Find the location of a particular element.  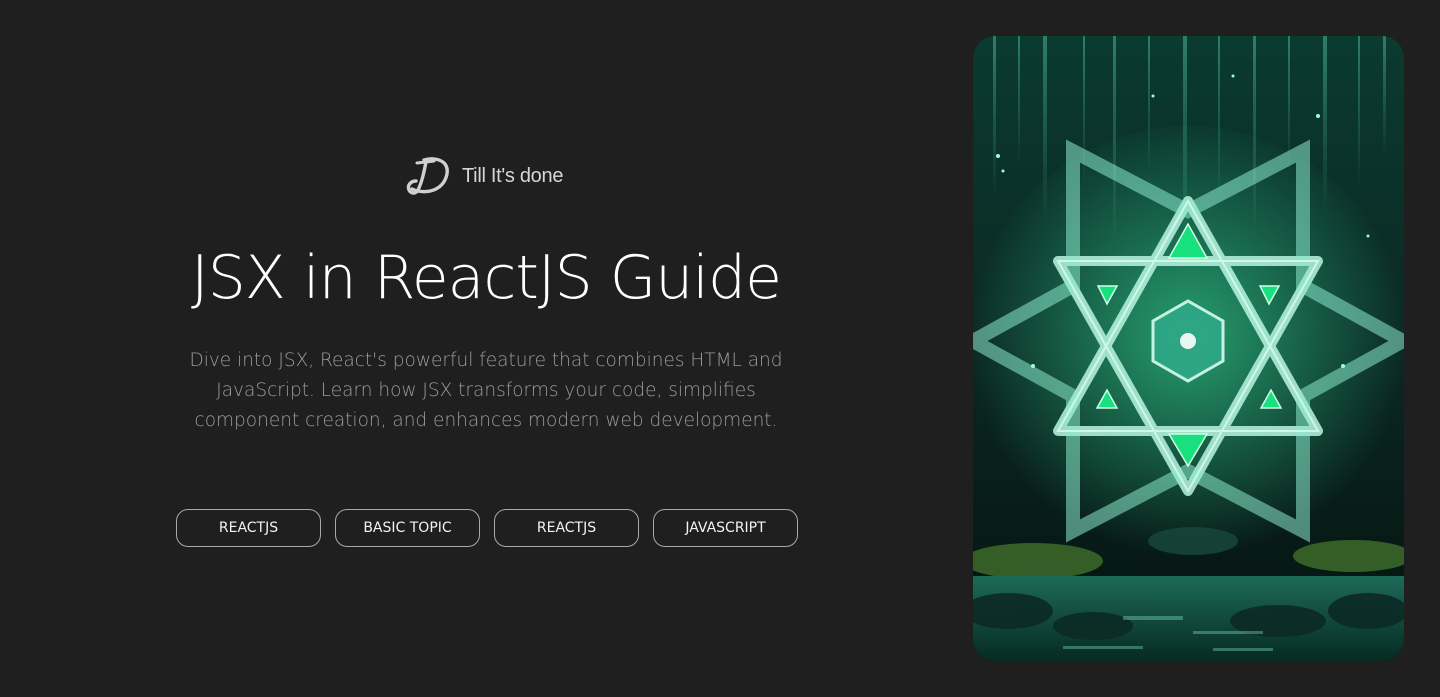

tag-reactjs: REACTJS is located at coordinates (248, 528).